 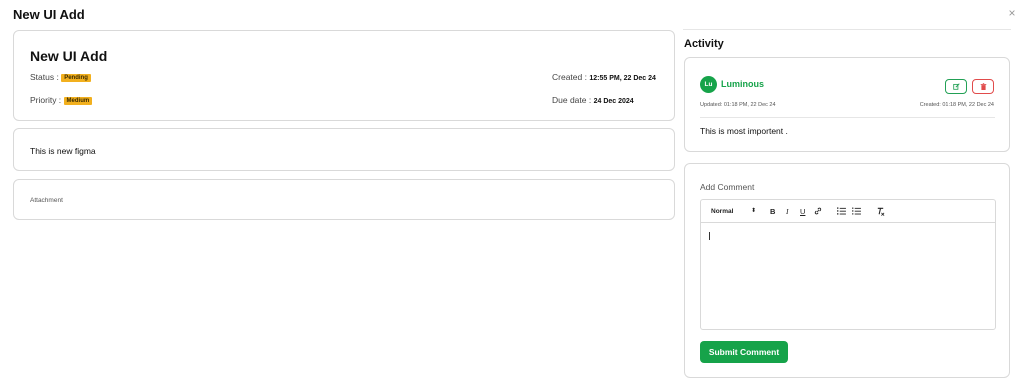 What do you see at coordinates (848, 211) in the screenshot?
I see `editor-toolbar: Normal ⬍ B I U` at bounding box center [848, 211].